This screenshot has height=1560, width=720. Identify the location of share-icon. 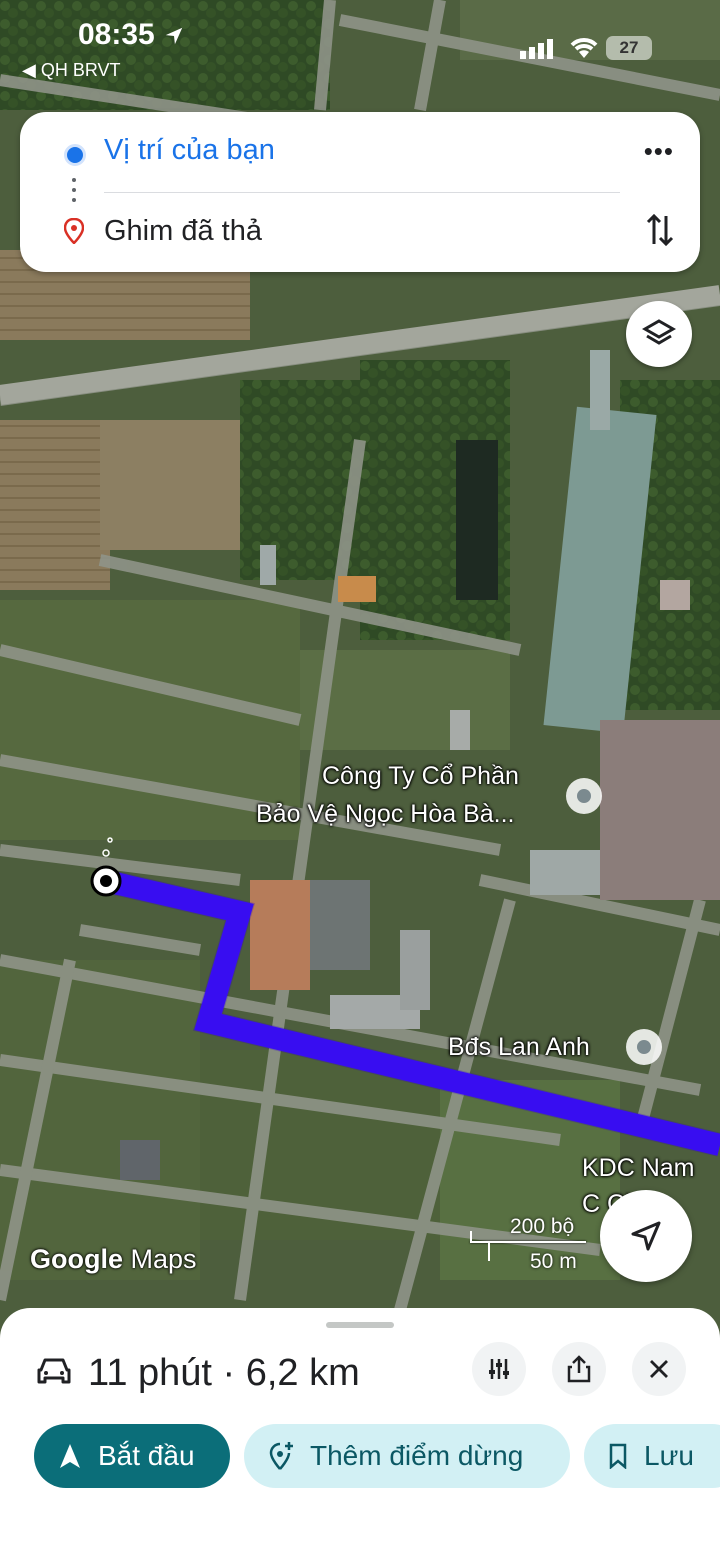
(579, 1369).